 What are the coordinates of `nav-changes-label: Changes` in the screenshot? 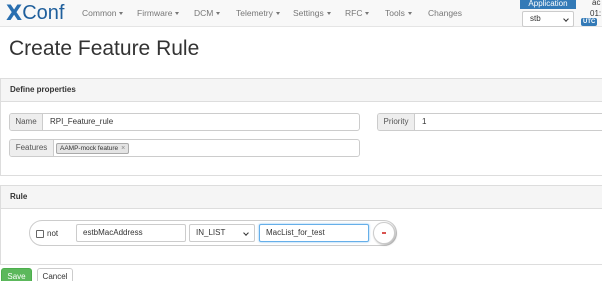 It's located at (445, 13).